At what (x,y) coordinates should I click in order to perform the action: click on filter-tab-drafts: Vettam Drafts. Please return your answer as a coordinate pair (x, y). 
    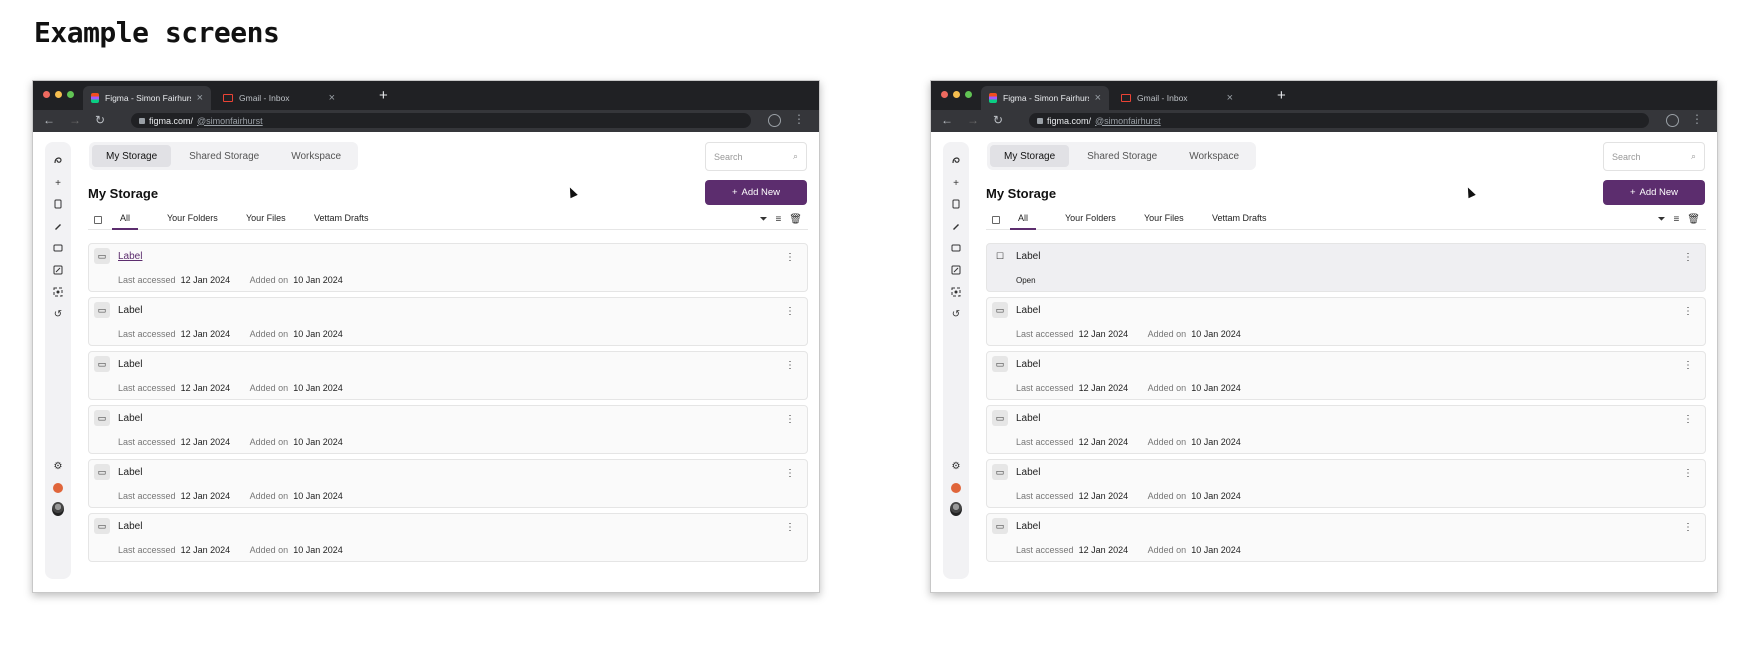
    Looking at the image, I should click on (341, 218).